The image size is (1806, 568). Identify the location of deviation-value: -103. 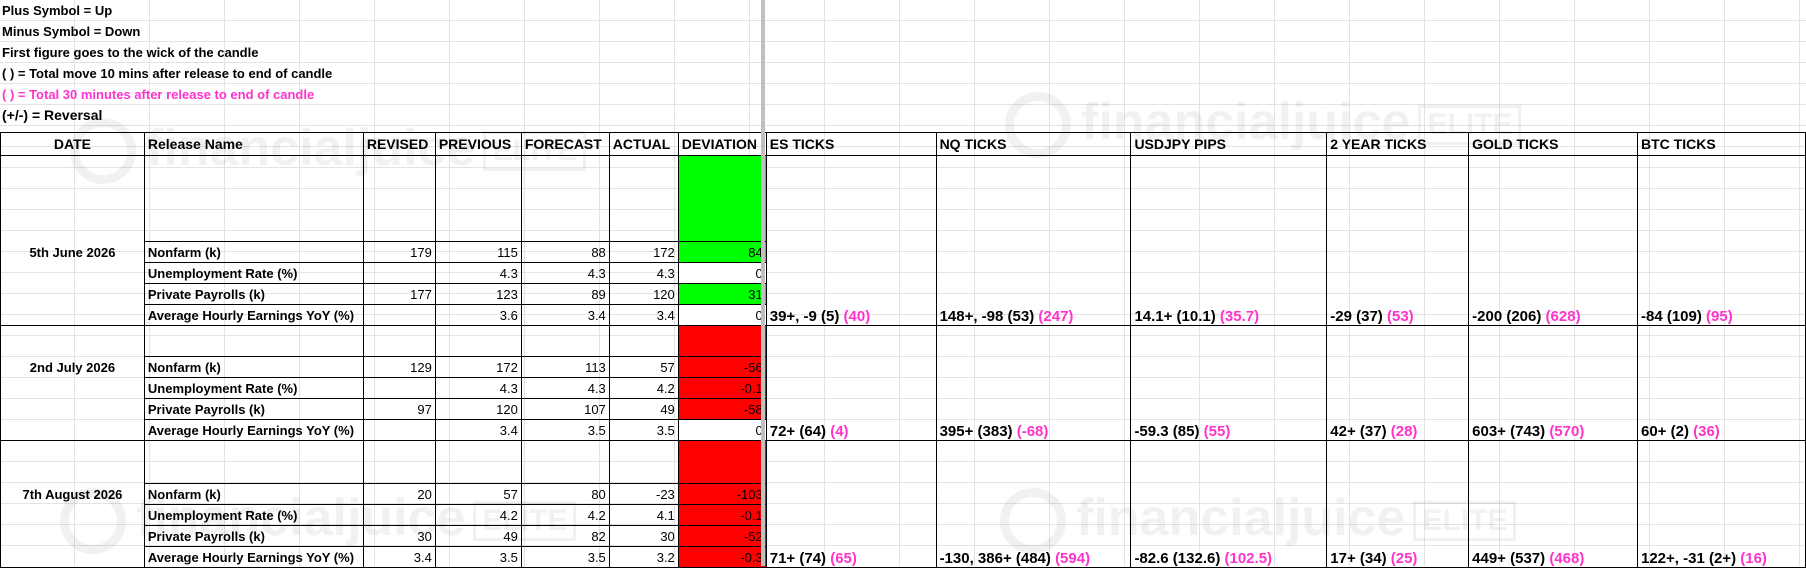
(722, 494).